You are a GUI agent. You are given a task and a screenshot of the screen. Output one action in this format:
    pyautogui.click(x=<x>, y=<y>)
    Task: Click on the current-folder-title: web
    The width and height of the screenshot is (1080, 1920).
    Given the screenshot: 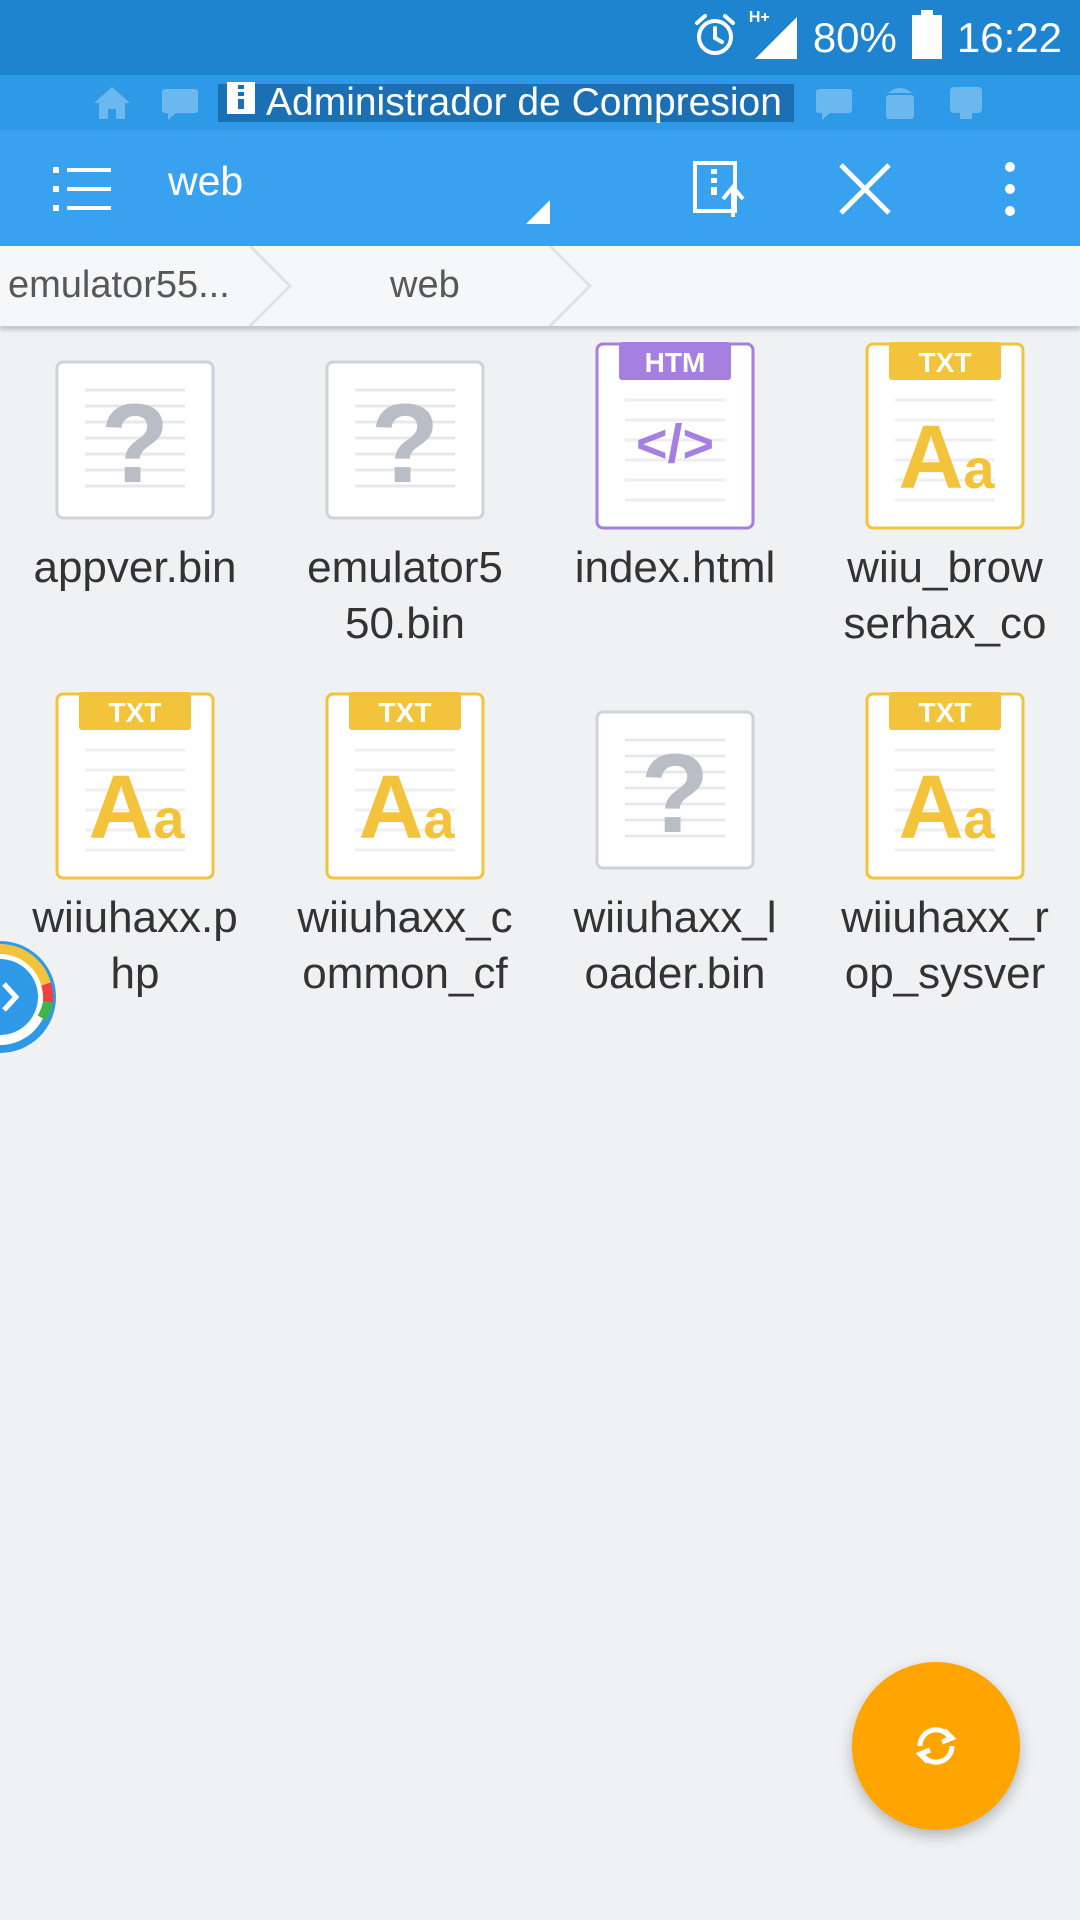 What is the action you would take?
    pyautogui.click(x=205, y=181)
    